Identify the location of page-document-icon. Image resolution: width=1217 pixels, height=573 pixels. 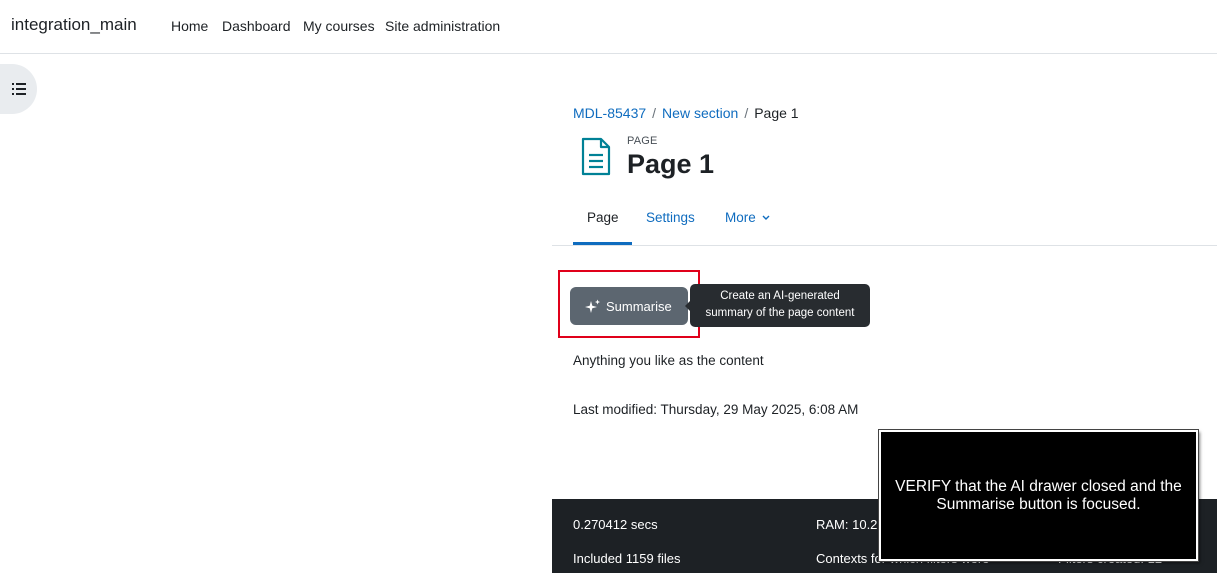
(596, 156).